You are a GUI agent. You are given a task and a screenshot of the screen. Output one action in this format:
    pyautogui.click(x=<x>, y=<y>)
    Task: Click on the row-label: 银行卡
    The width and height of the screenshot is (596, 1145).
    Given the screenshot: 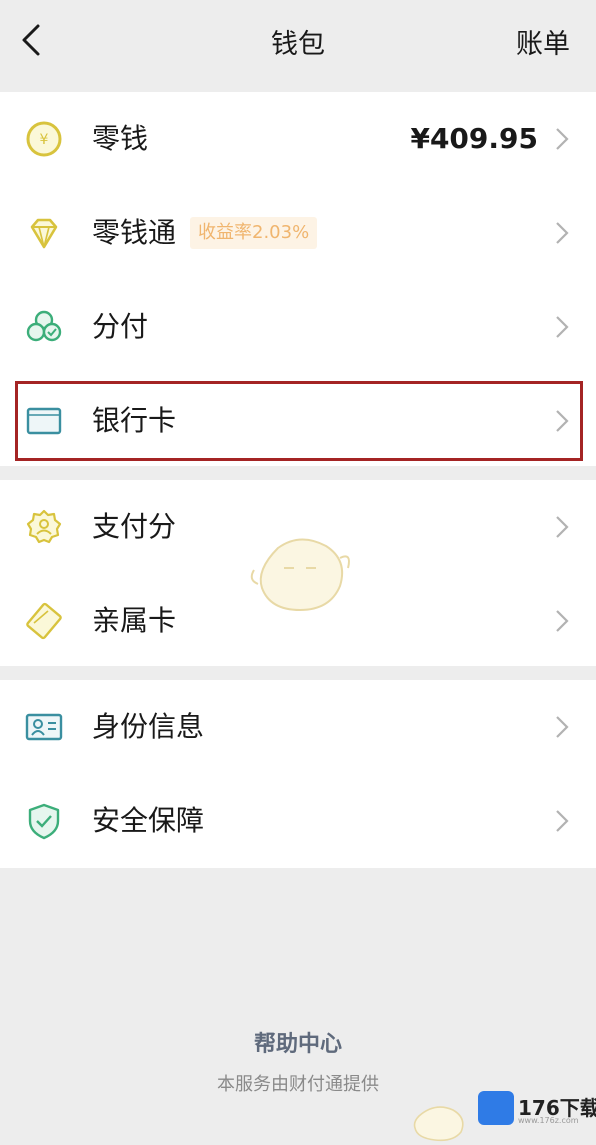 What is the action you would take?
    pyautogui.click(x=134, y=420)
    